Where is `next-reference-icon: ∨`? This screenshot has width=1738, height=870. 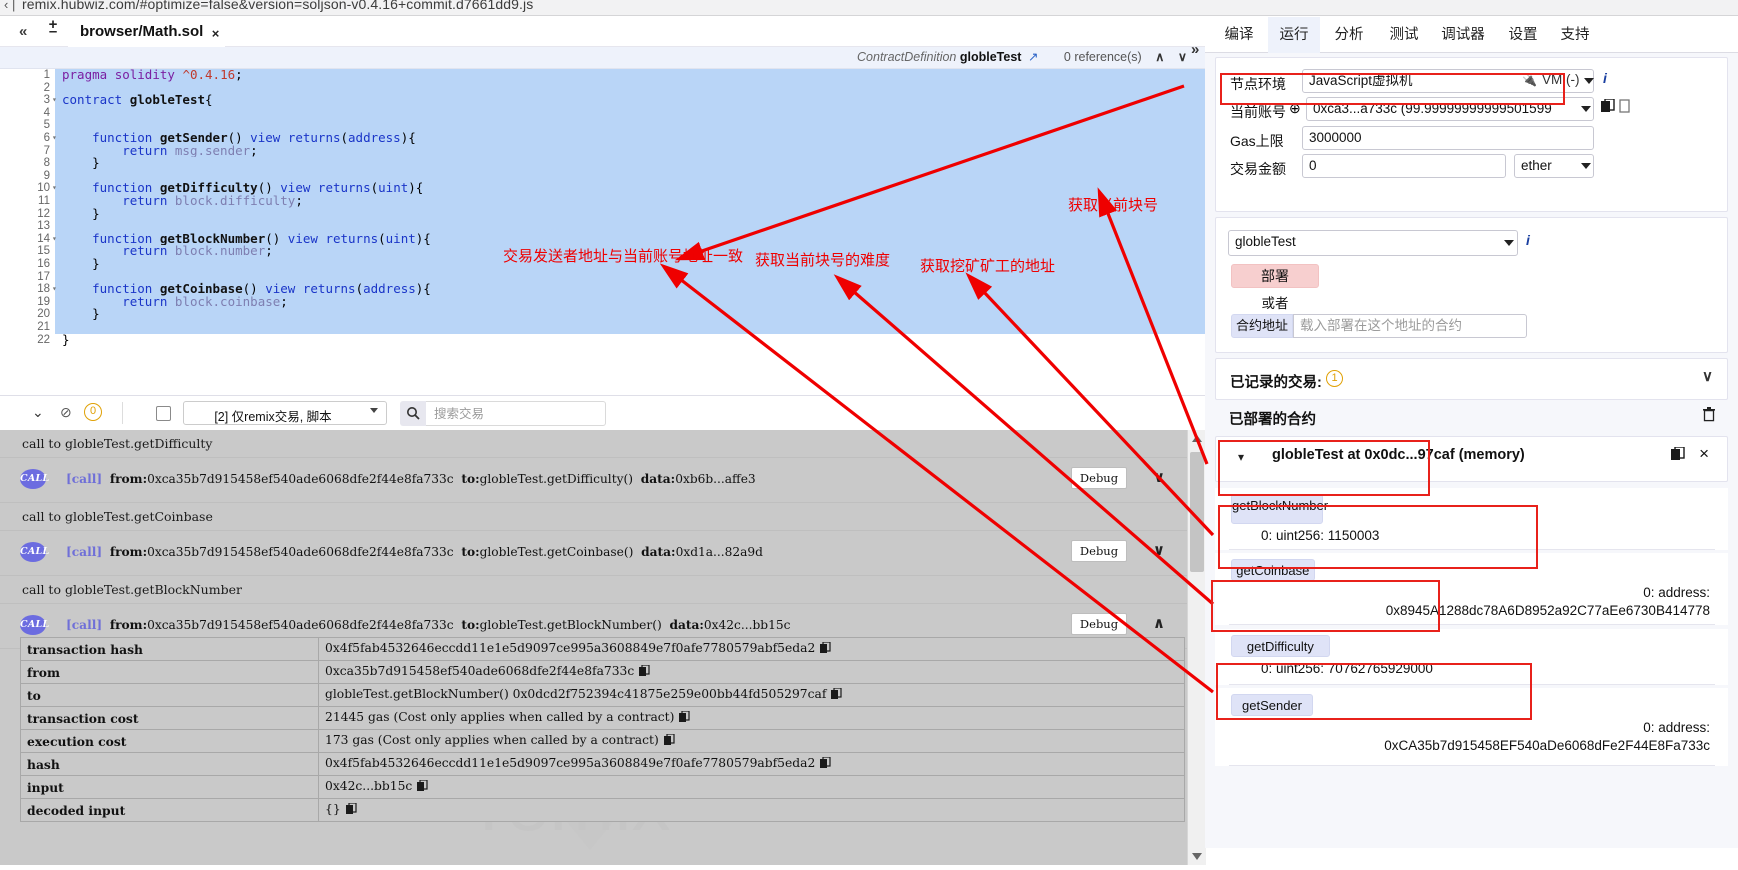
next-reference-icon: ∨ is located at coordinates (1182, 57).